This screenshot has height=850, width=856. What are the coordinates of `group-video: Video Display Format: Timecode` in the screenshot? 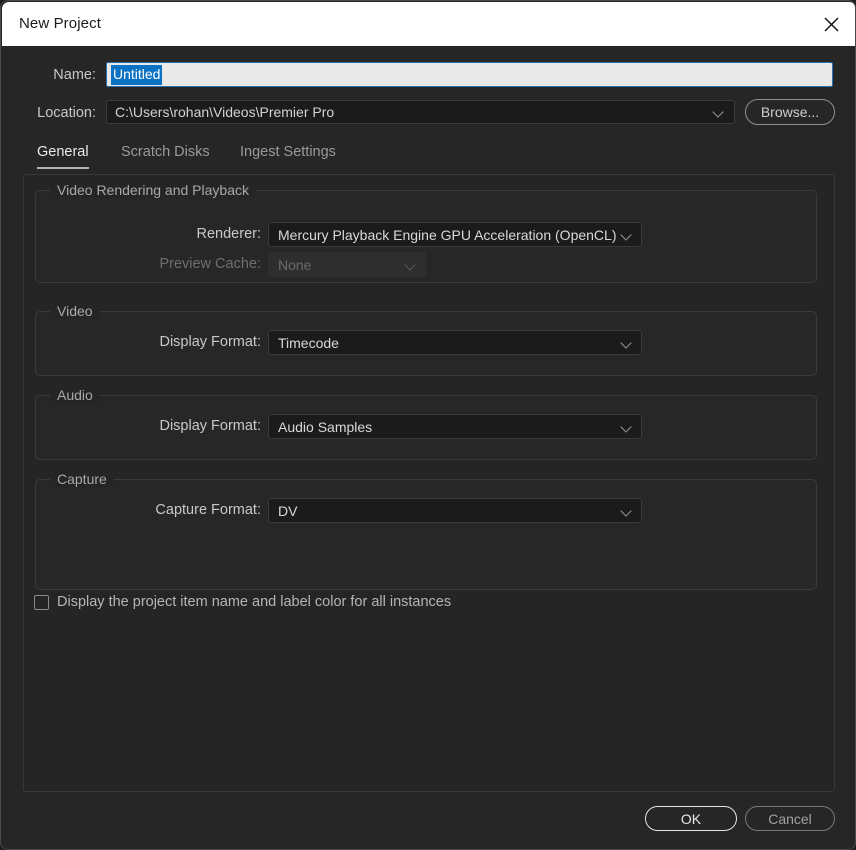 It's located at (426, 339).